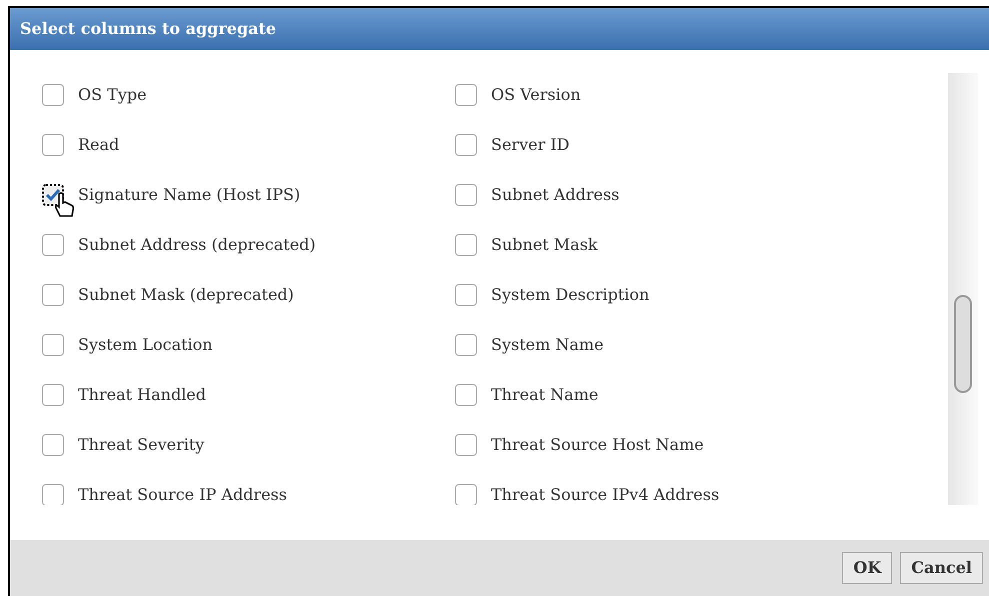  I want to click on column-label: OS Type, so click(112, 95).